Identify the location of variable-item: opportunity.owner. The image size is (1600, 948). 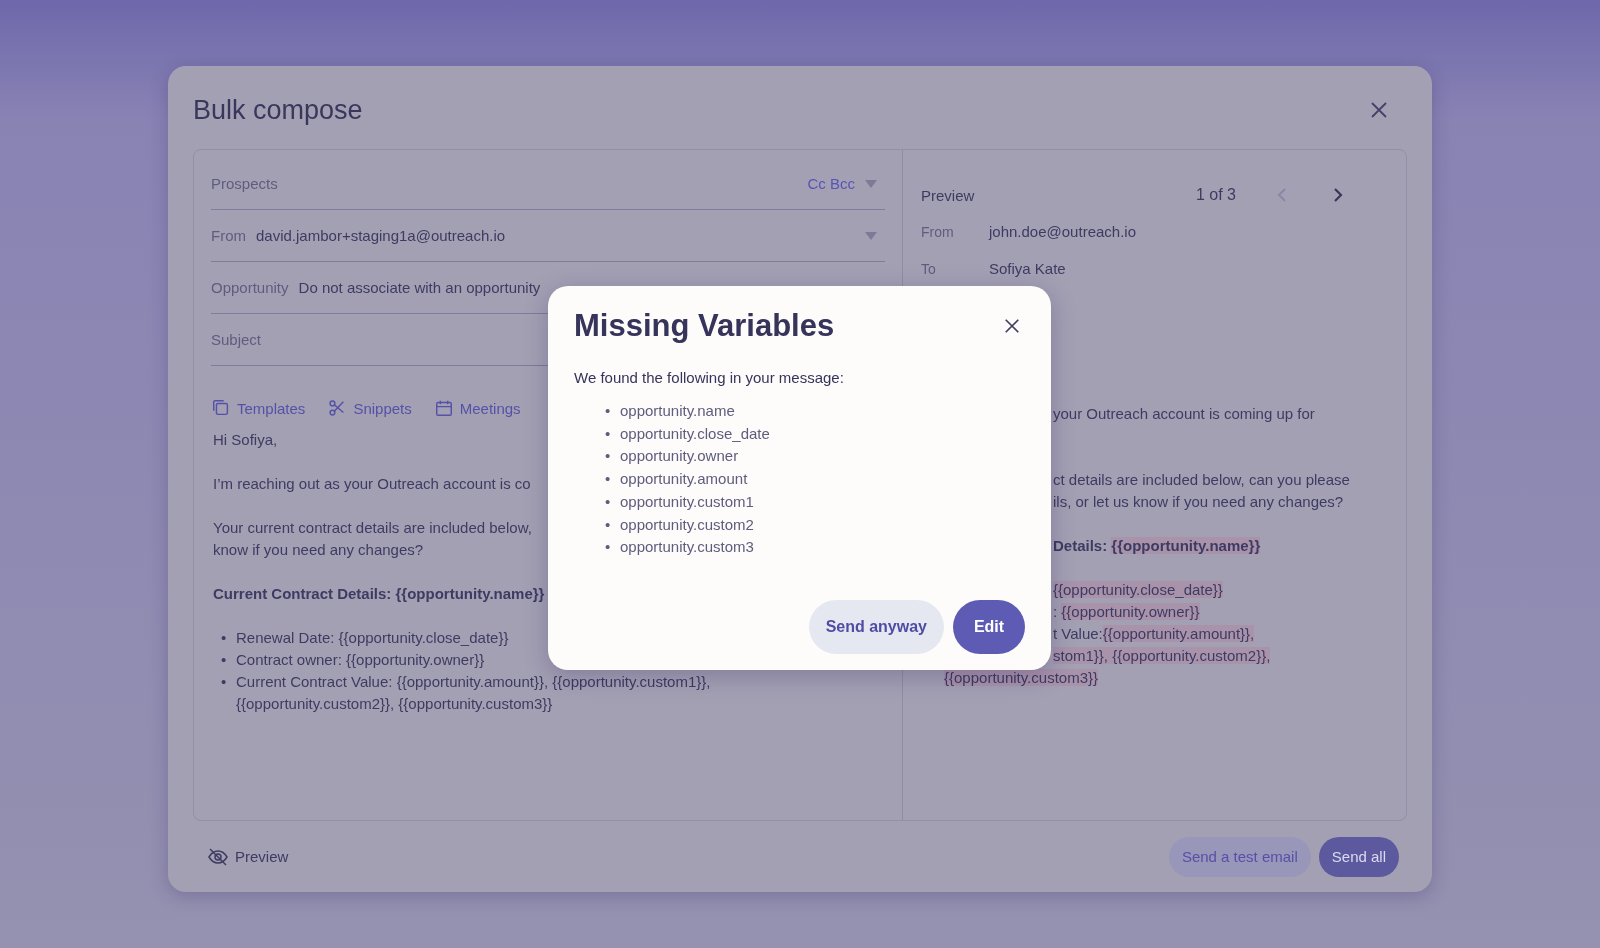
(679, 456).